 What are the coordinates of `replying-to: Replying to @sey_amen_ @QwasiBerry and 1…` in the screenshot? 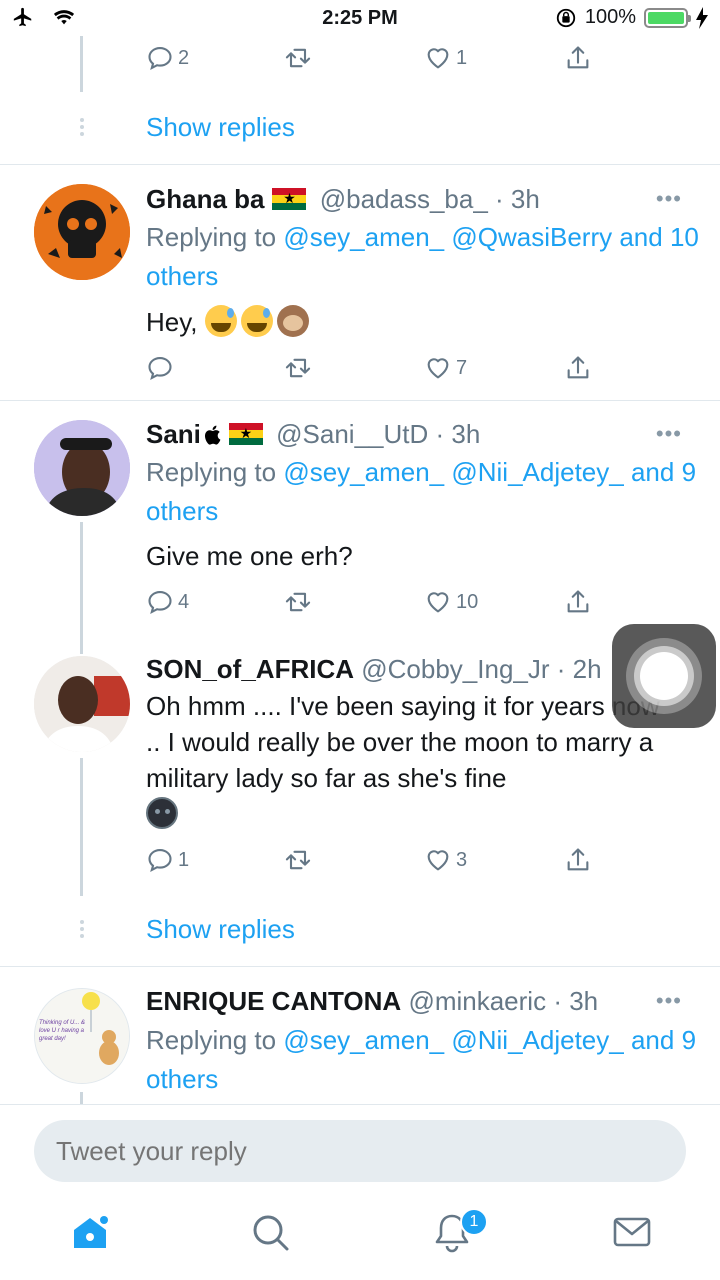 It's located at (426, 257).